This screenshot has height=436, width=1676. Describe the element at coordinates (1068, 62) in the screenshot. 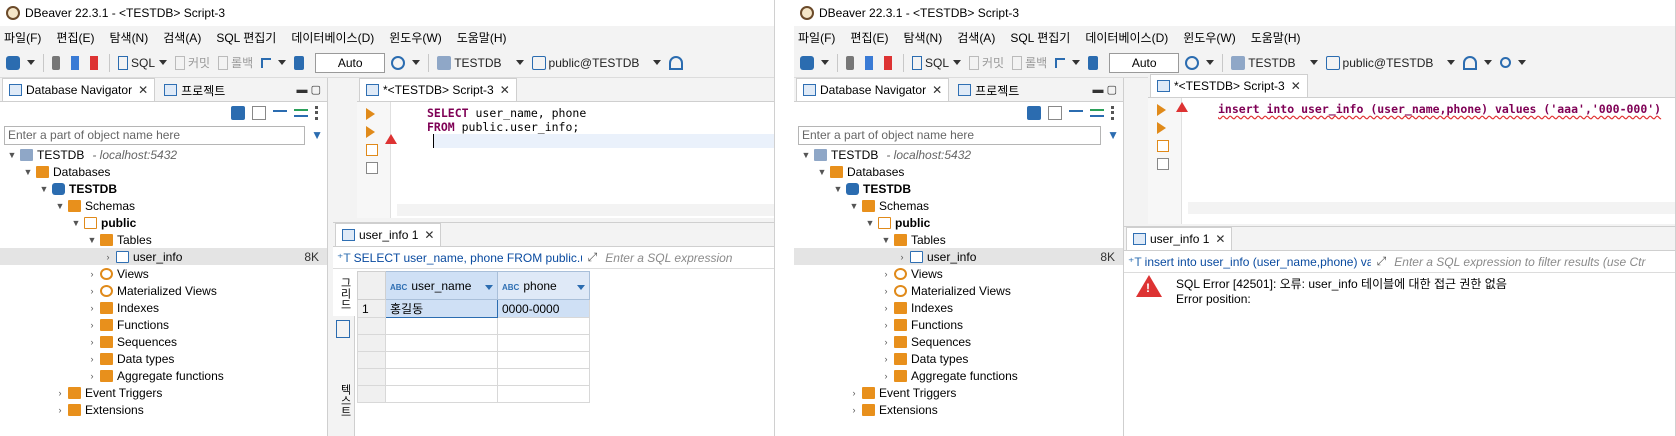

I see `transaction-mode-button` at that location.